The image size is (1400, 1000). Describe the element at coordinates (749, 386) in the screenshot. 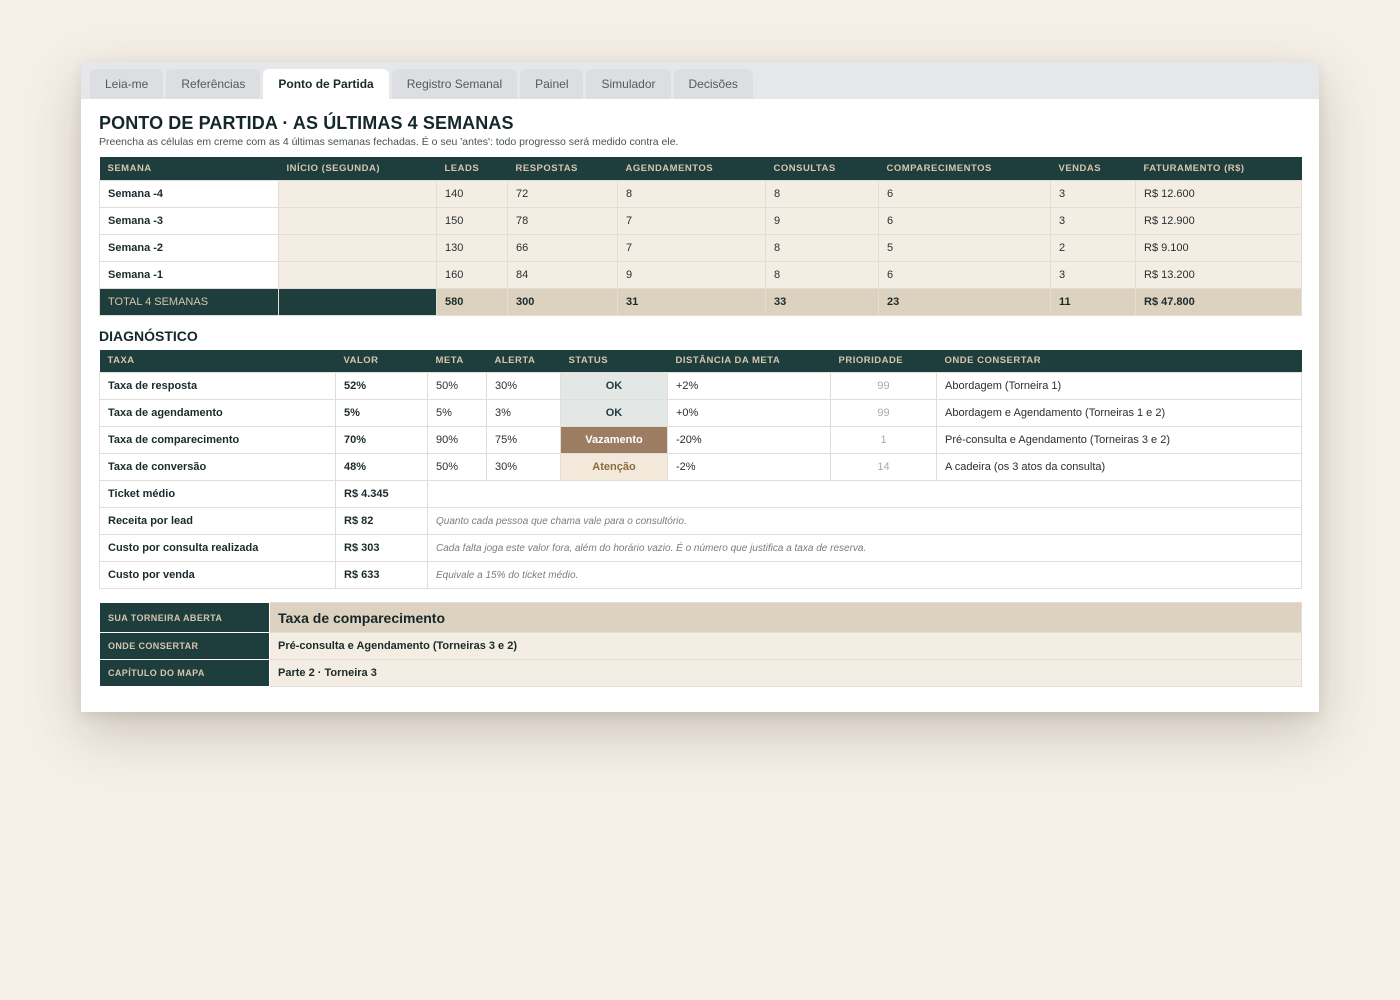

I see `rate-distancia: +2%` at that location.